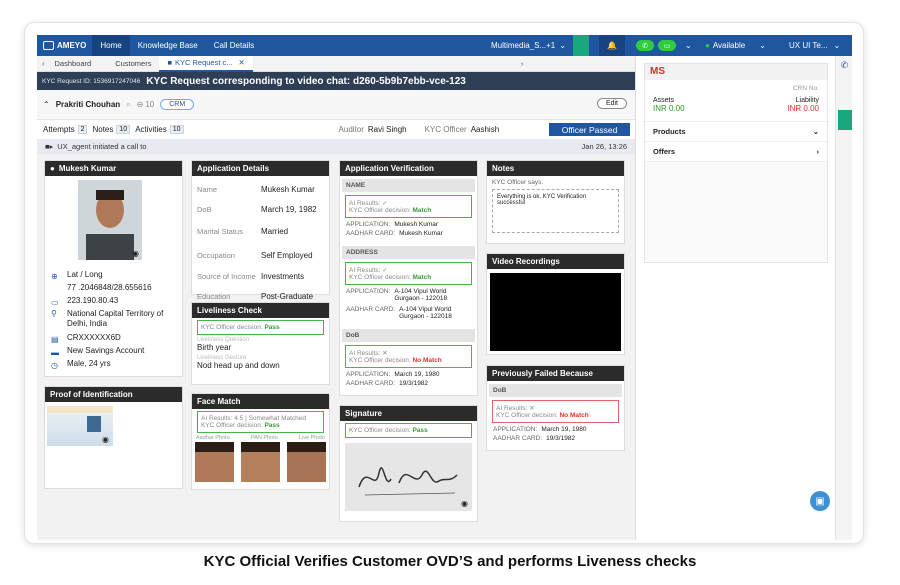  What do you see at coordinates (48, 45) in the screenshot?
I see `logo-icon` at bounding box center [48, 45].